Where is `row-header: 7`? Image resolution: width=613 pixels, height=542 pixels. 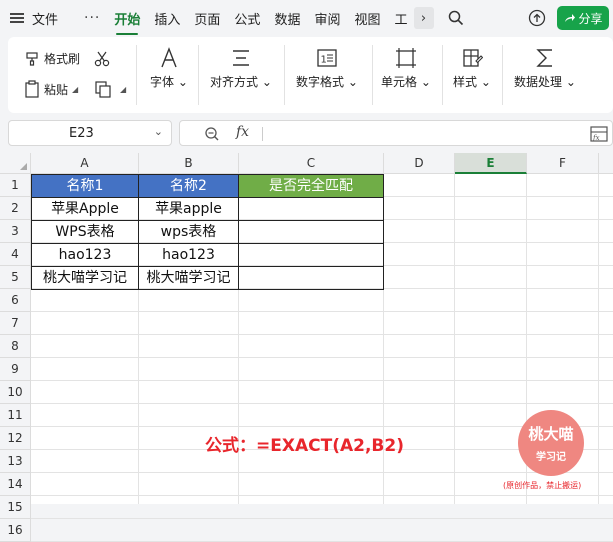 row-header: 7 is located at coordinates (15, 323).